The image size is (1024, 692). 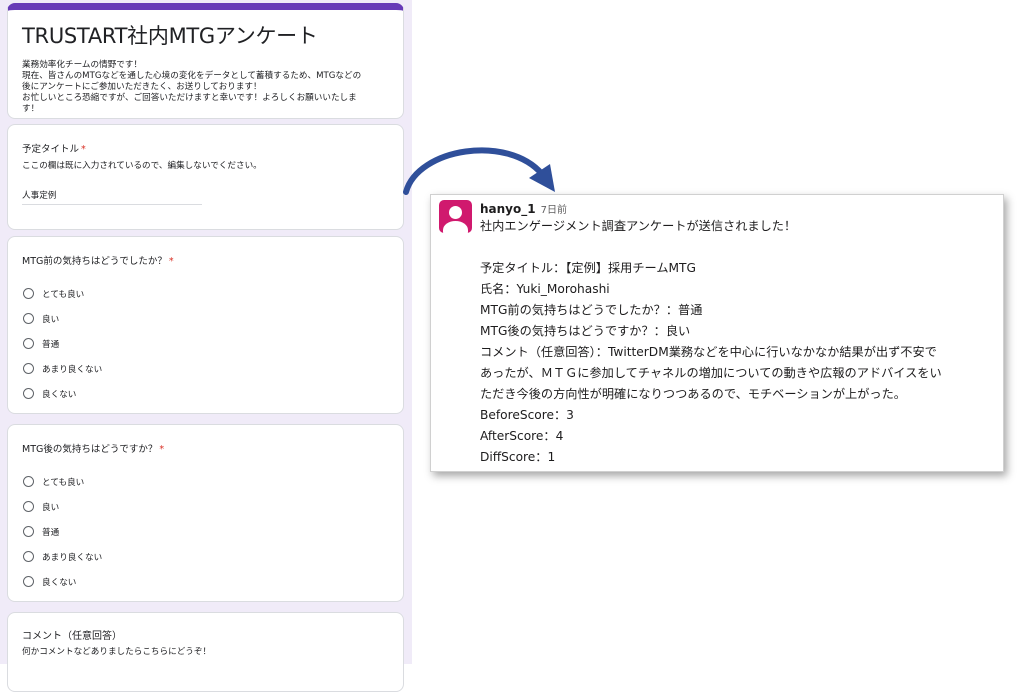 What do you see at coordinates (189, 98) in the screenshot?
I see `form-description-line: お忙しいところ恐縮ですが、ご回答いただけますと幸いです！よろしくお願いいたしま` at bounding box center [189, 98].